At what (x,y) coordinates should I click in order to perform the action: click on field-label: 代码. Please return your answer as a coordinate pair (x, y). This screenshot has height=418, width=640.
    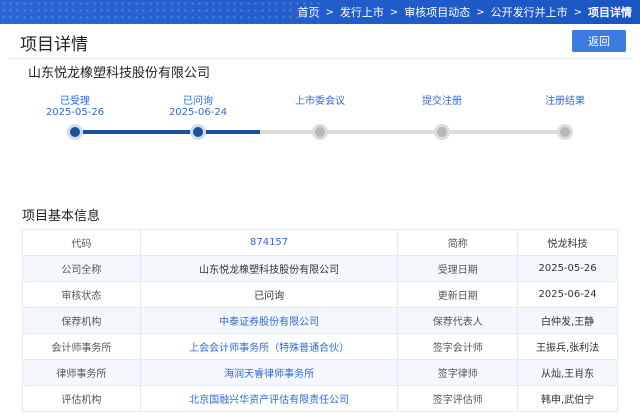
    Looking at the image, I should click on (81, 242).